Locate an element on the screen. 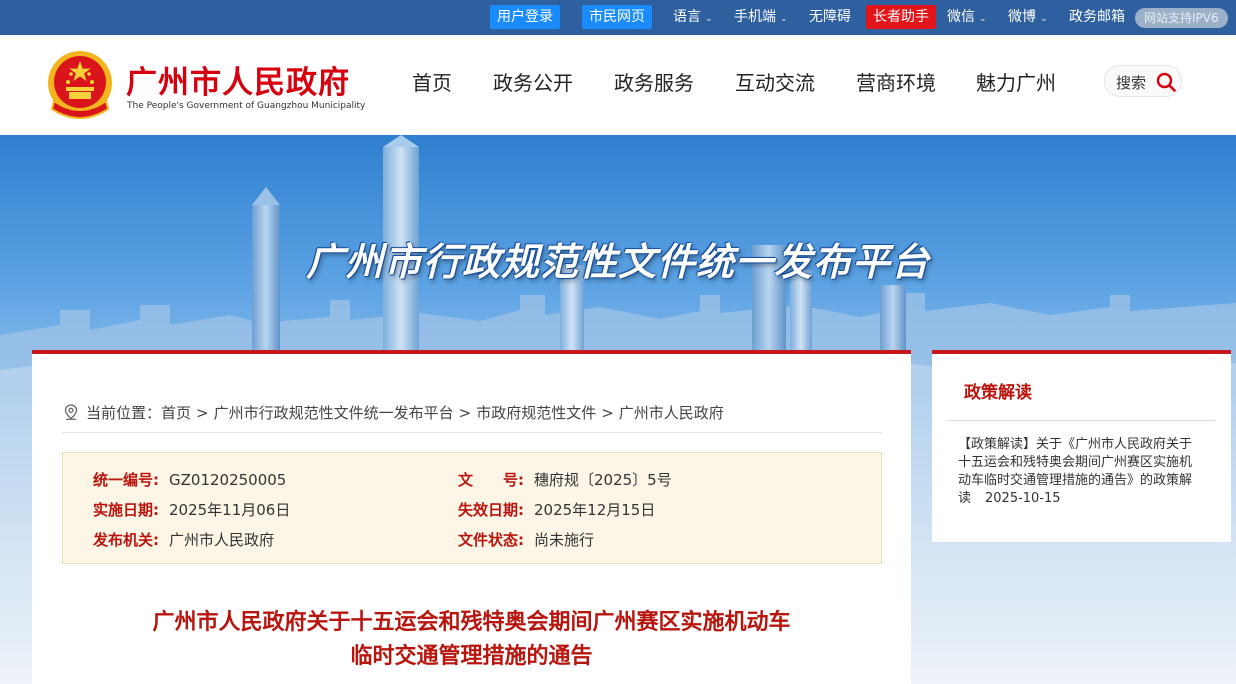 The width and height of the screenshot is (1236, 684). elder-helper-button: 长者助手 is located at coordinates (901, 17).